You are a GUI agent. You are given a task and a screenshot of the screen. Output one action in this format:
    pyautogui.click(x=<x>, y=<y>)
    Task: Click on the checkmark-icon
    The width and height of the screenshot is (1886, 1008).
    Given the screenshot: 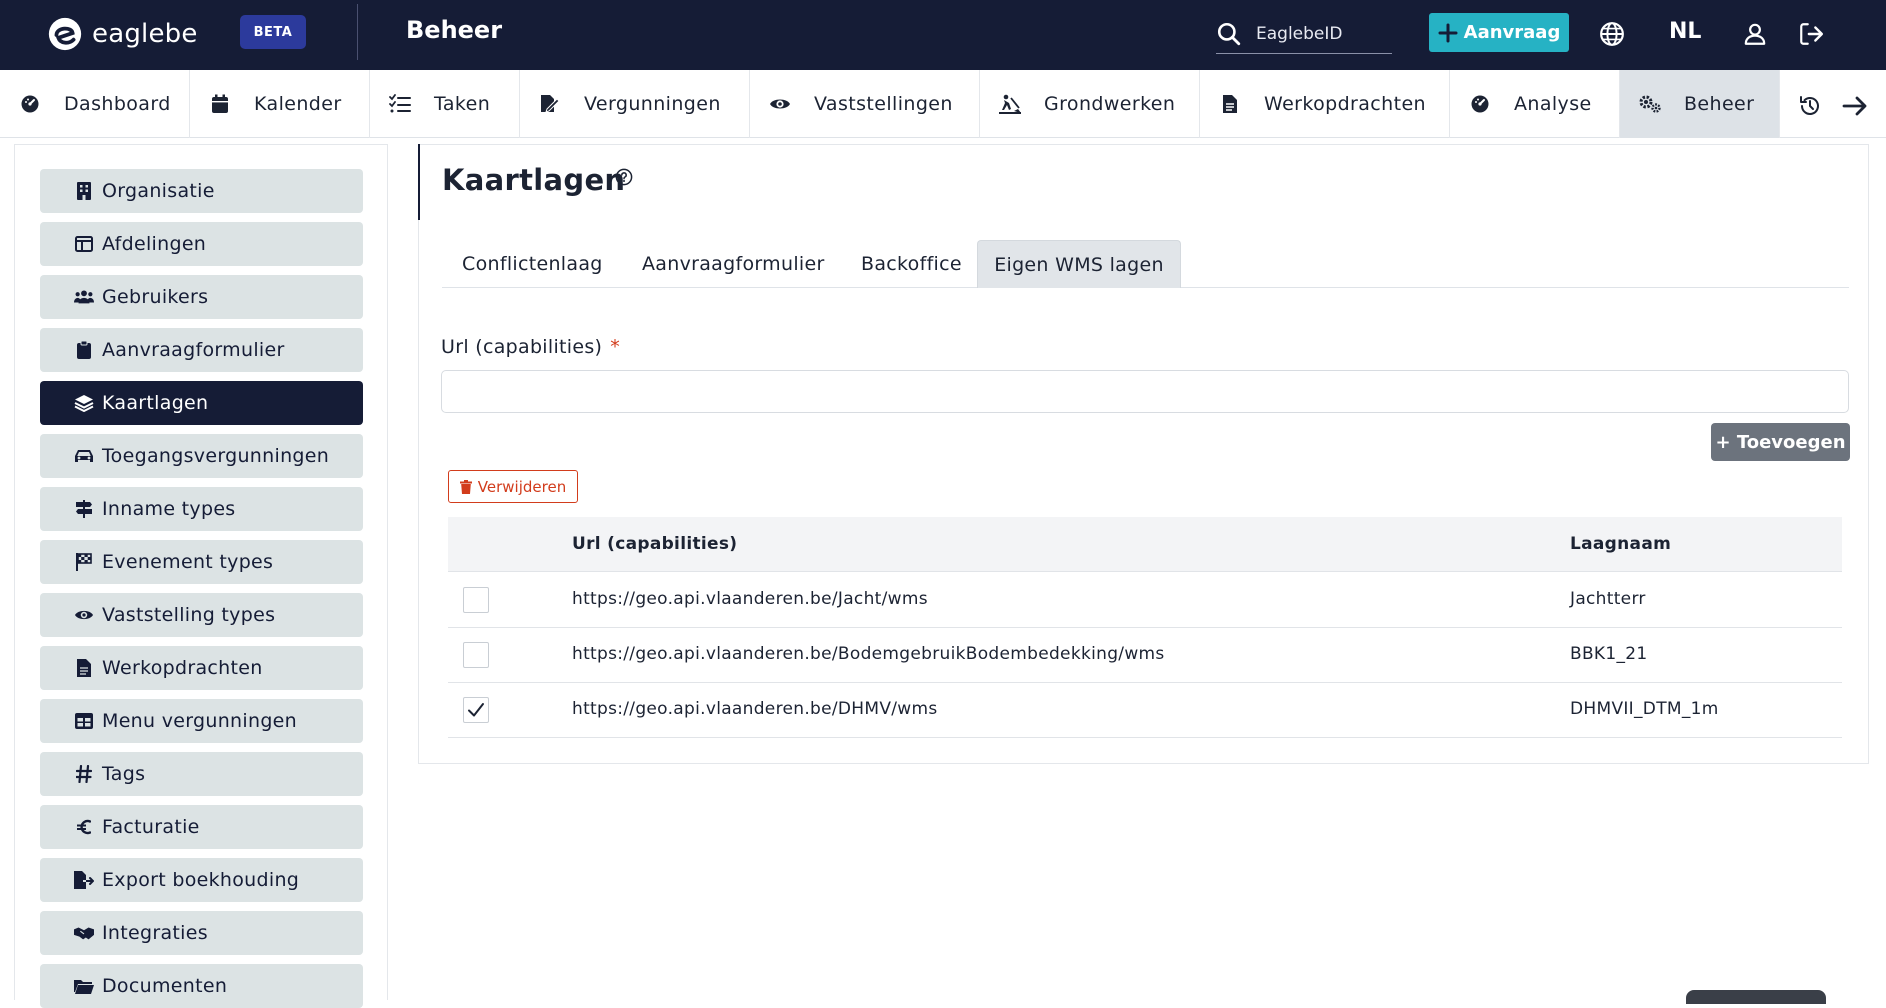 What is the action you would take?
    pyautogui.click(x=476, y=710)
    